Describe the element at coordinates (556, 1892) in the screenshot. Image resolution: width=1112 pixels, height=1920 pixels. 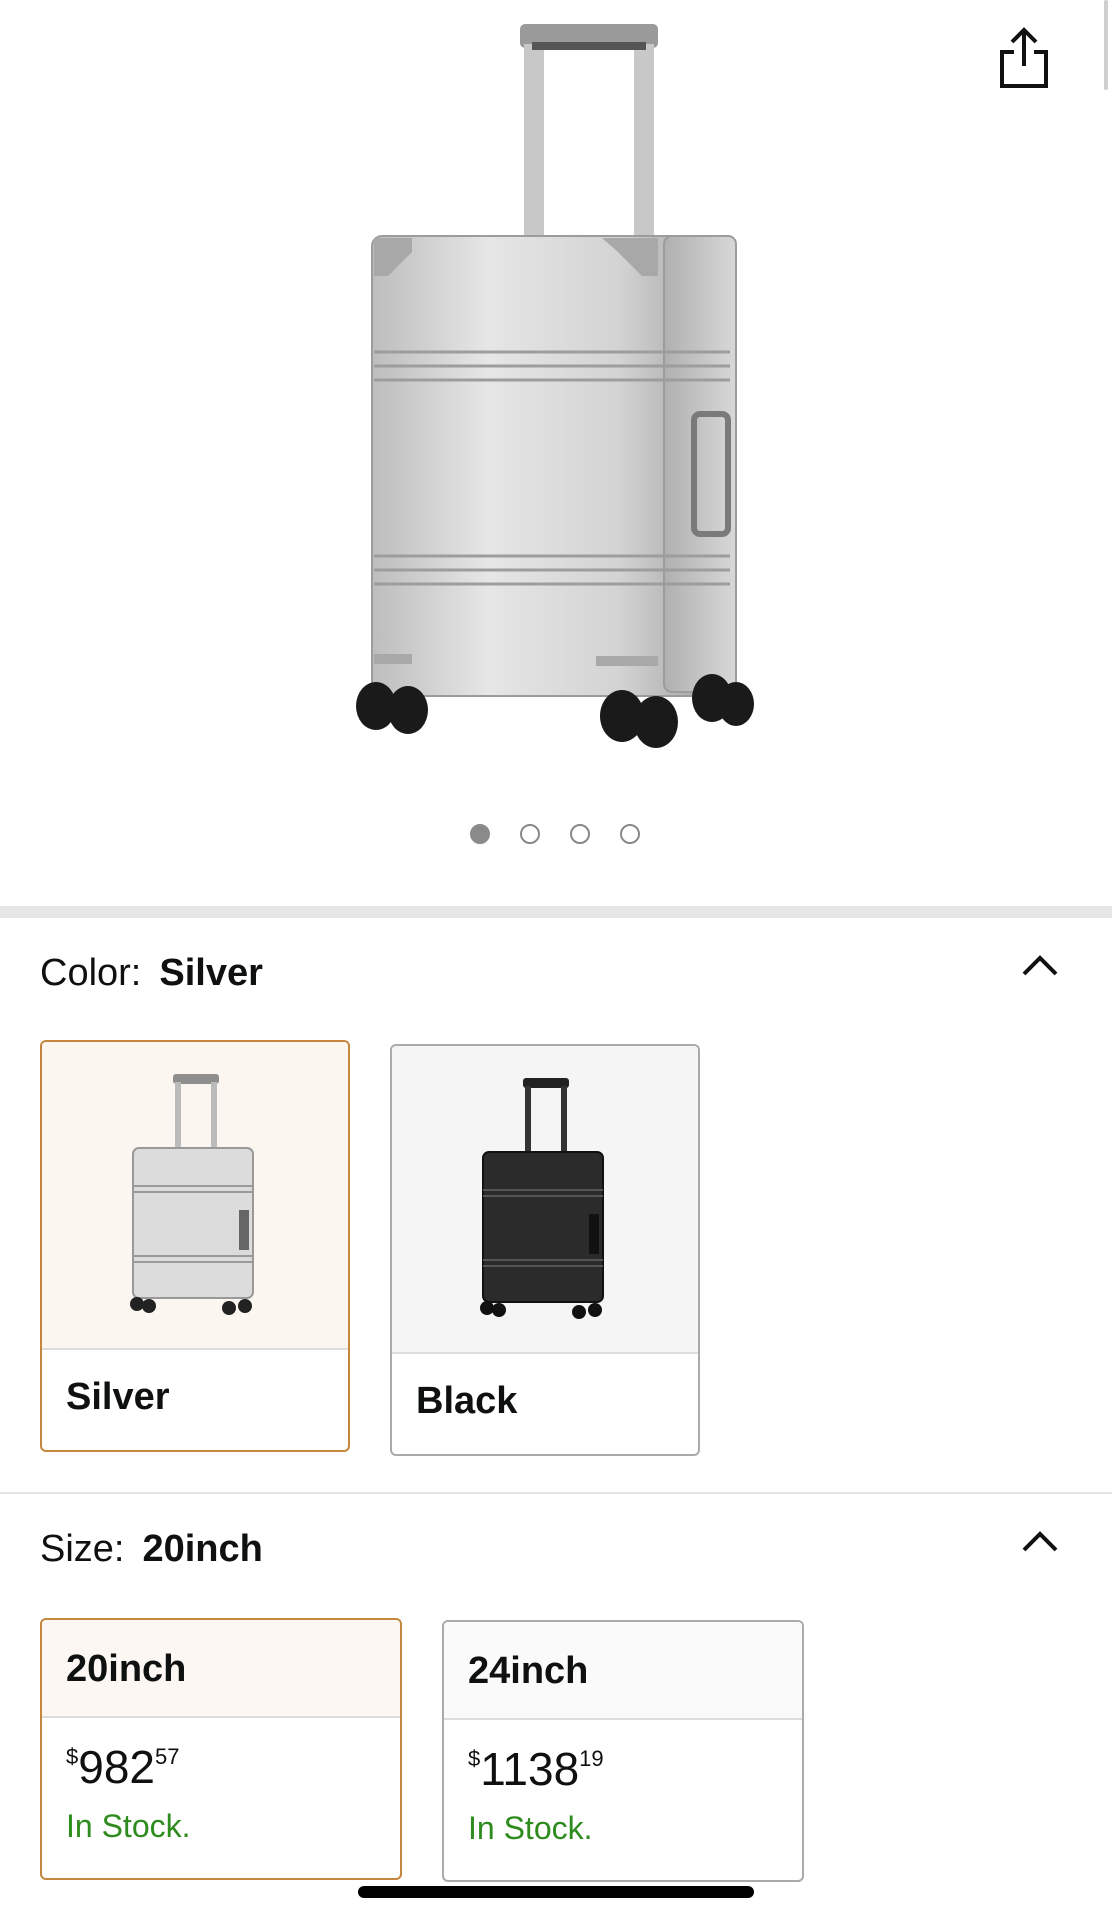
I see `home-indicator` at that location.